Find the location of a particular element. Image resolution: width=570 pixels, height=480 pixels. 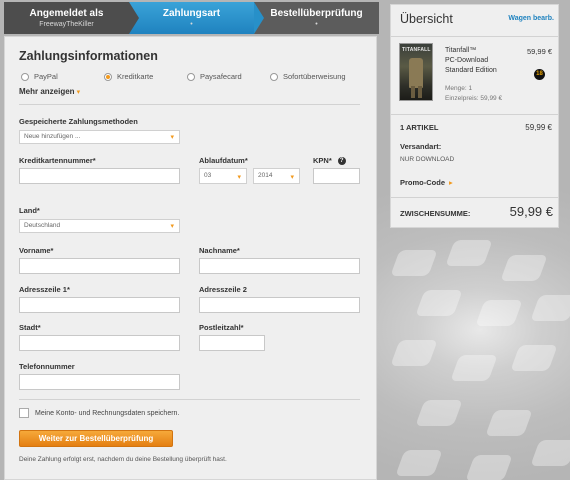

step-subtitle: FreewayTheKiller is located at coordinates (66, 24).